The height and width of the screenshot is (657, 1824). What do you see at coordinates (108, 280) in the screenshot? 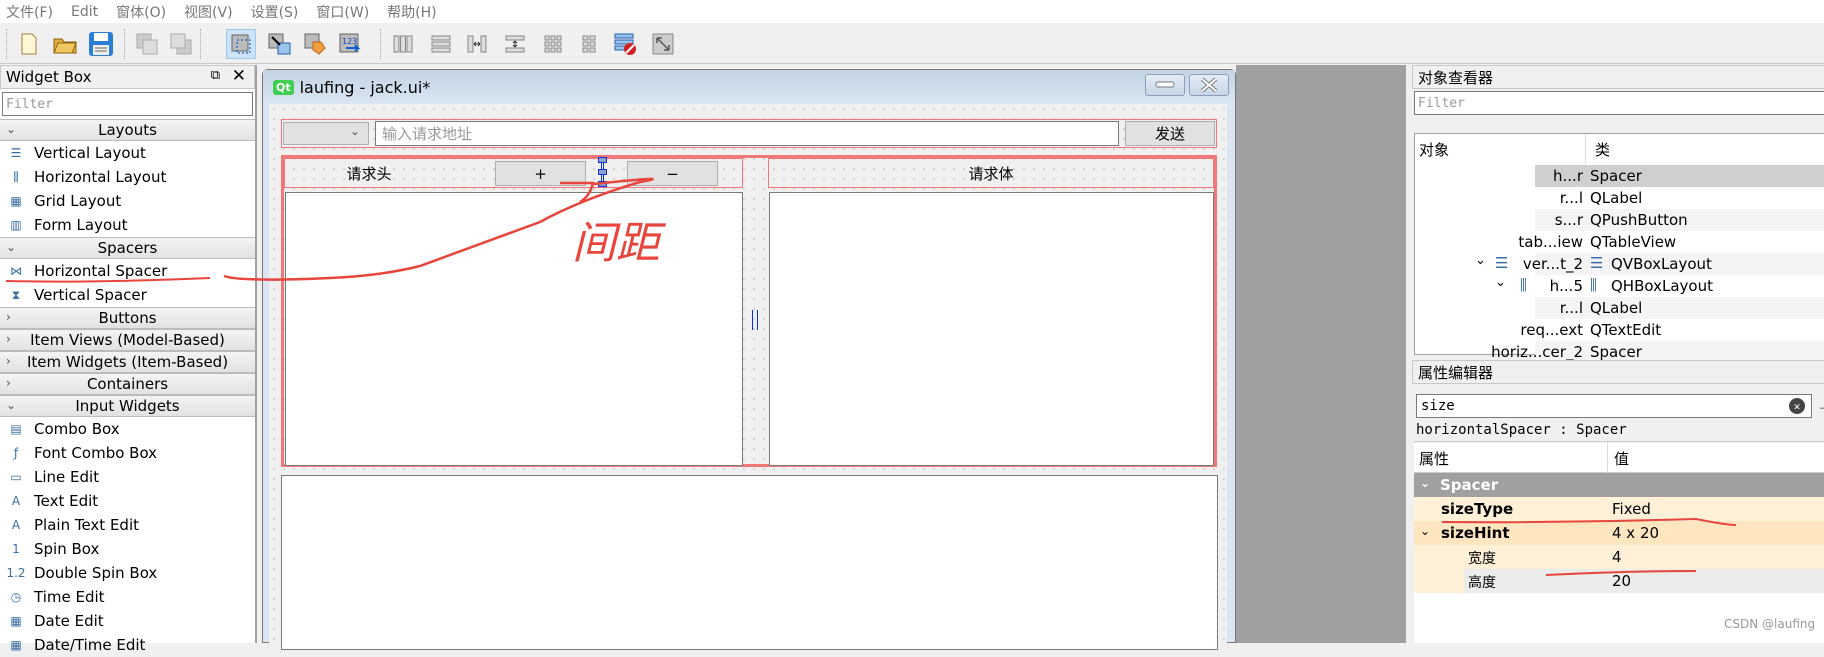
I see `annotation-underline` at bounding box center [108, 280].